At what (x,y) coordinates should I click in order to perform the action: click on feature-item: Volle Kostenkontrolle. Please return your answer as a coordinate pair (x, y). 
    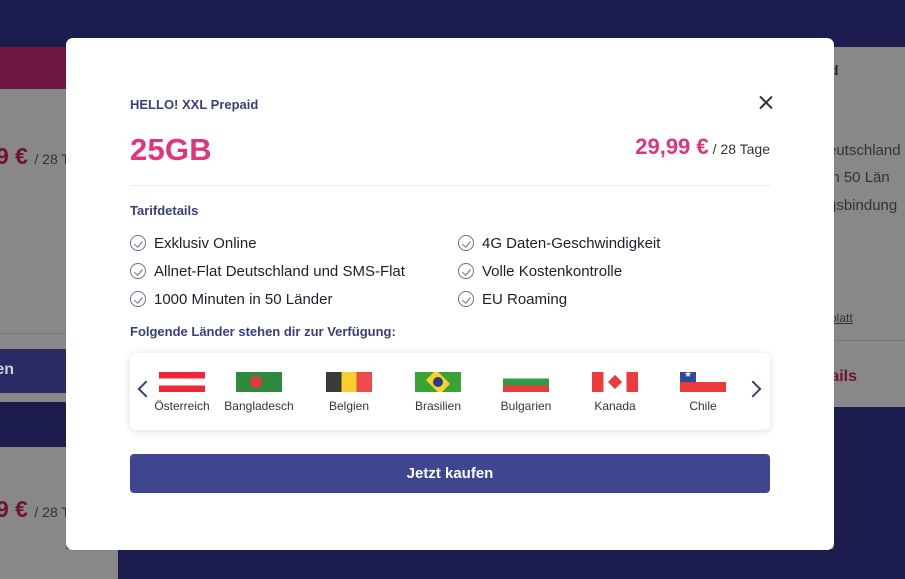
    Looking at the image, I should click on (614, 271).